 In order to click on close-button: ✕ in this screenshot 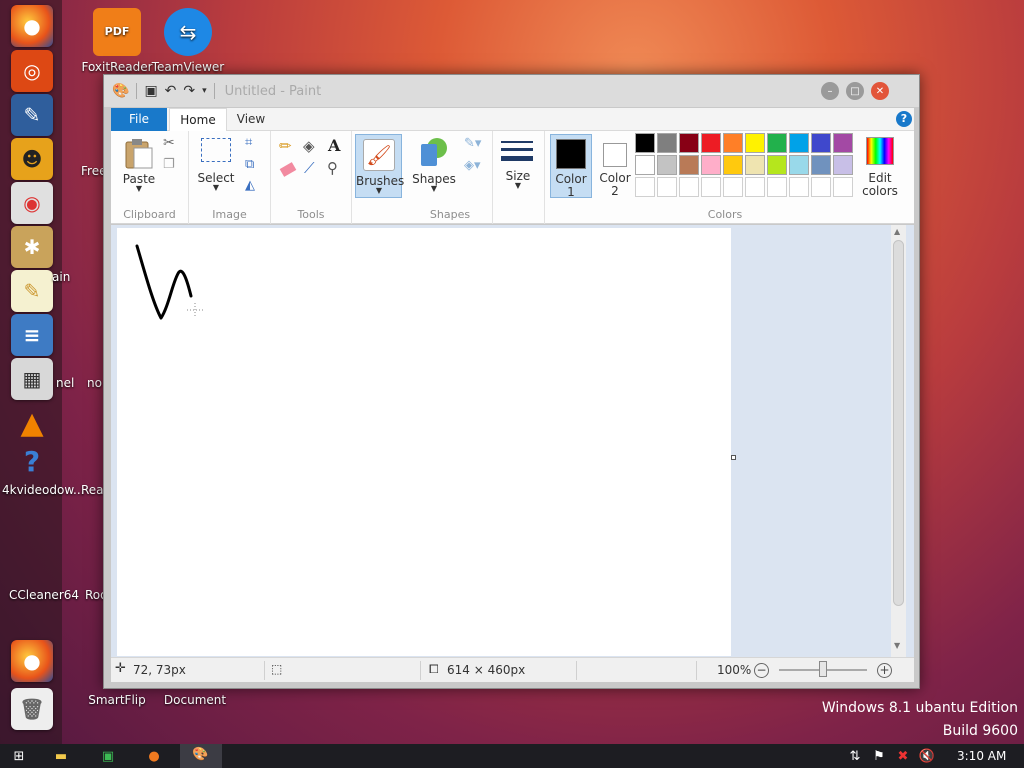, I will do `click(880, 91)`.